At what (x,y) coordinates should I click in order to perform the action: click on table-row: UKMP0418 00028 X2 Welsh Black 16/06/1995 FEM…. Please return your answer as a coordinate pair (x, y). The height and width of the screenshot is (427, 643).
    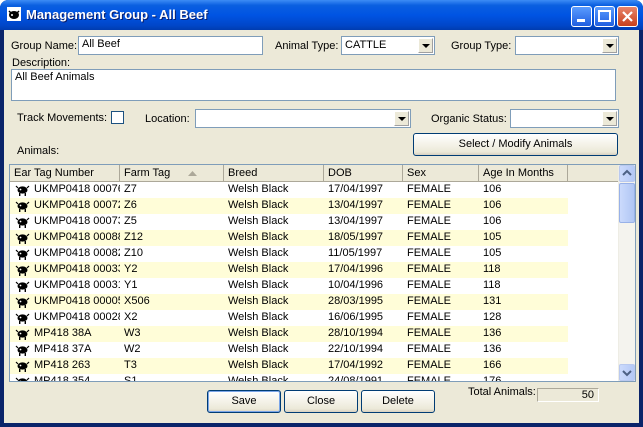
    Looking at the image, I should click on (315, 318).